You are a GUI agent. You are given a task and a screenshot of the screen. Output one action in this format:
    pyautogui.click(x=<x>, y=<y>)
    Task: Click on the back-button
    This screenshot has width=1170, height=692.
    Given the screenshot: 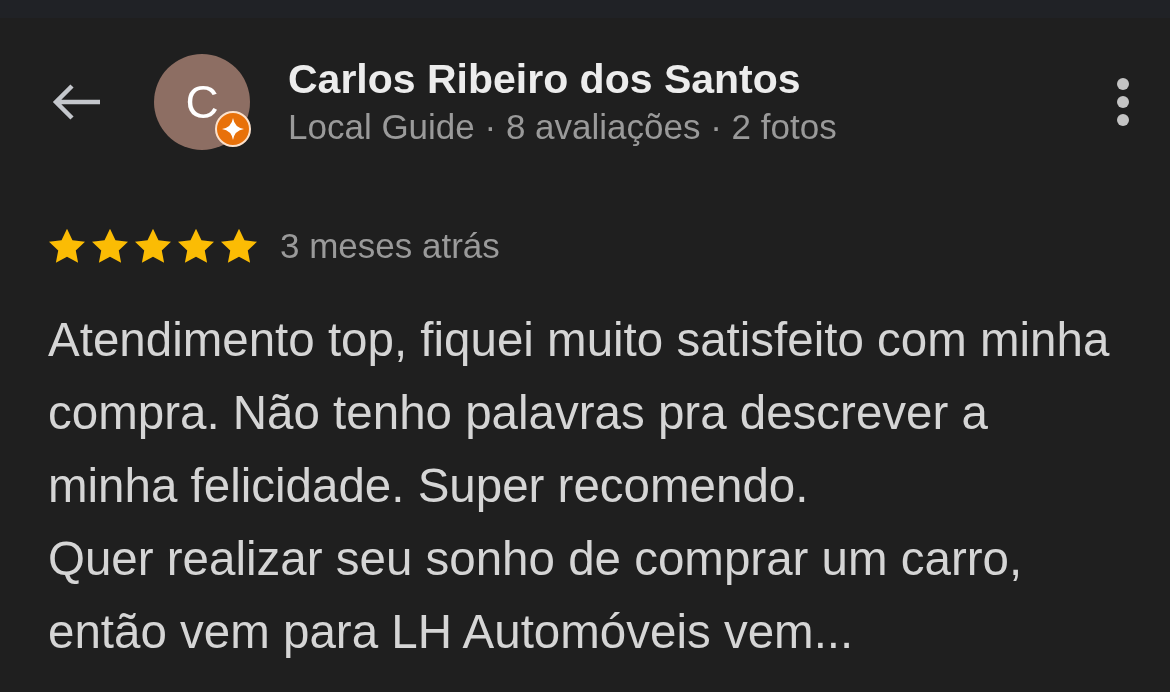 What is the action you would take?
    pyautogui.click(x=77, y=102)
    